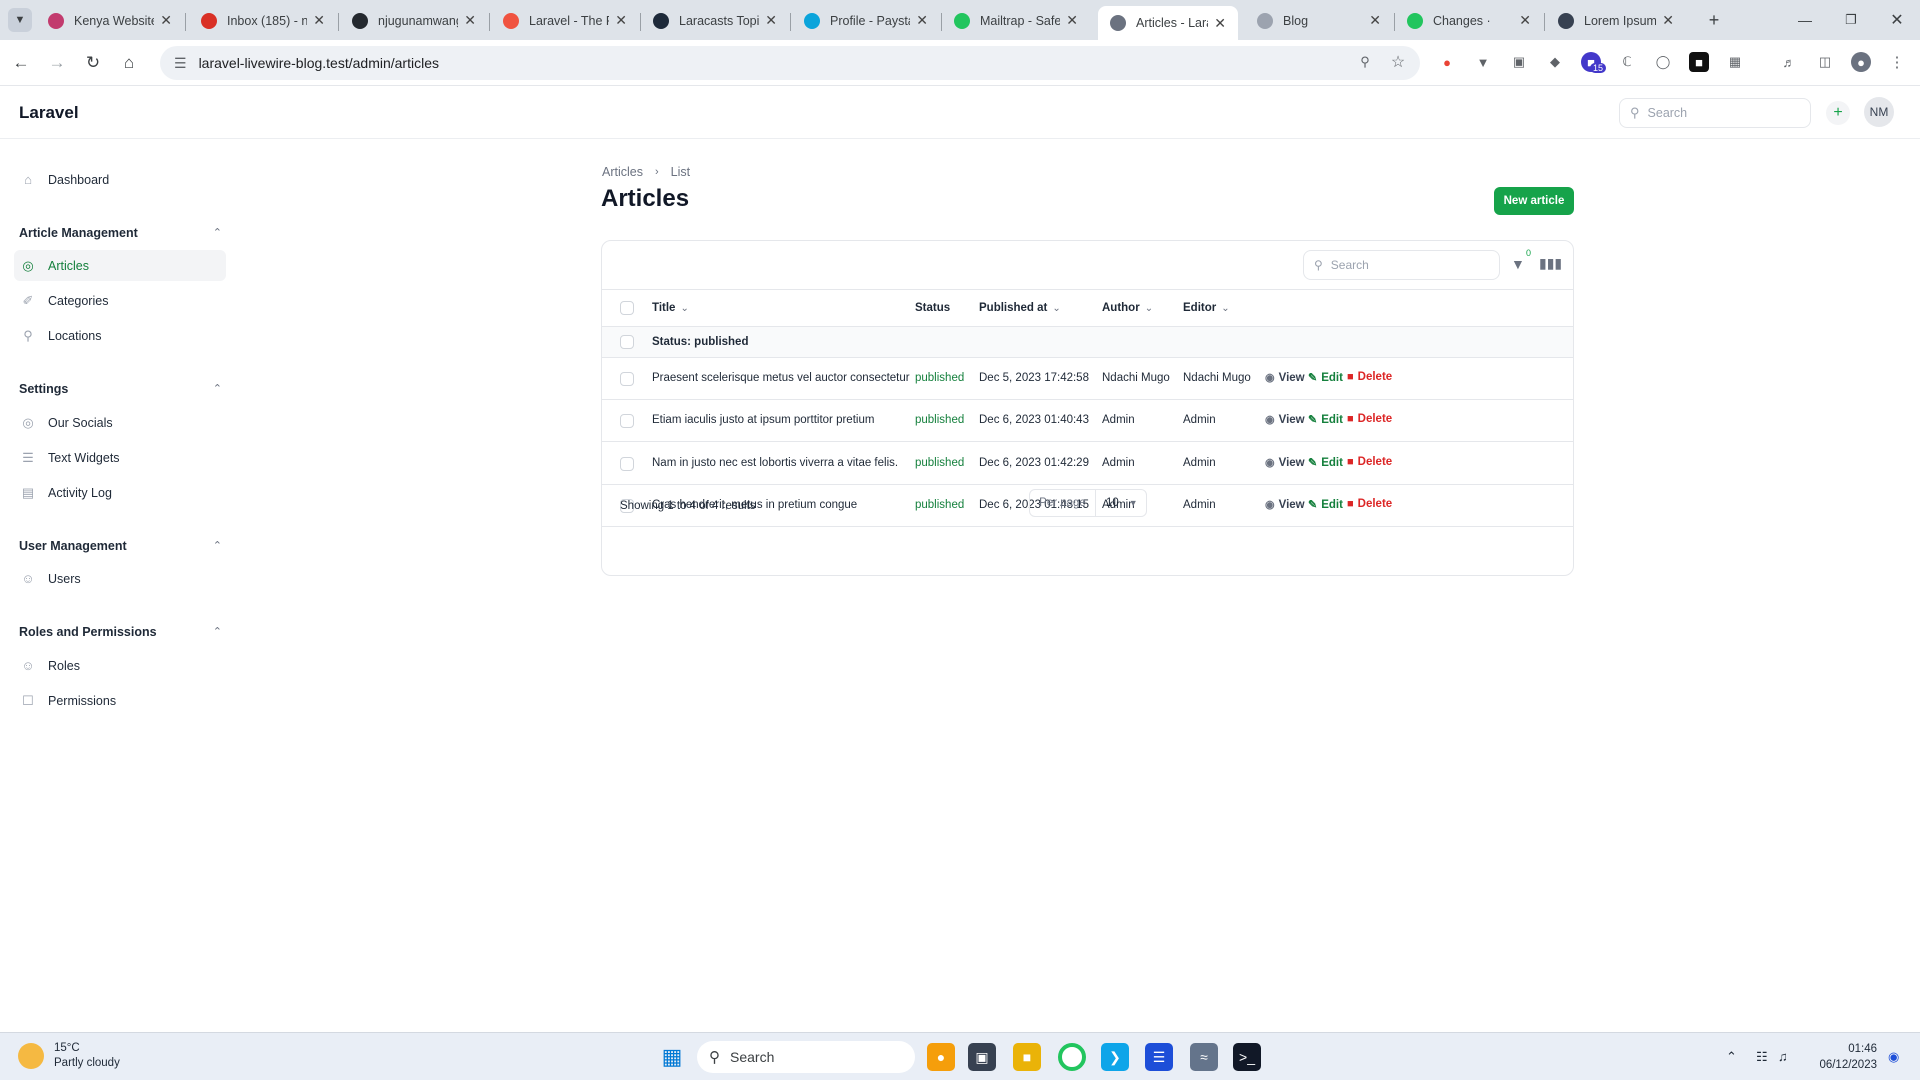  I want to click on column-title: Title ⌄, so click(670, 308).